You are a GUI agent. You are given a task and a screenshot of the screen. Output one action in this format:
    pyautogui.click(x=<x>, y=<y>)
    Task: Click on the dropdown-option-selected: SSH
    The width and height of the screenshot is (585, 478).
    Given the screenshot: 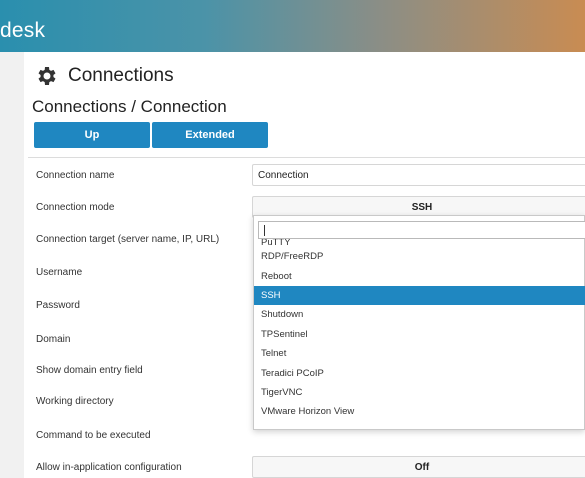 What is the action you would take?
    pyautogui.click(x=419, y=295)
    